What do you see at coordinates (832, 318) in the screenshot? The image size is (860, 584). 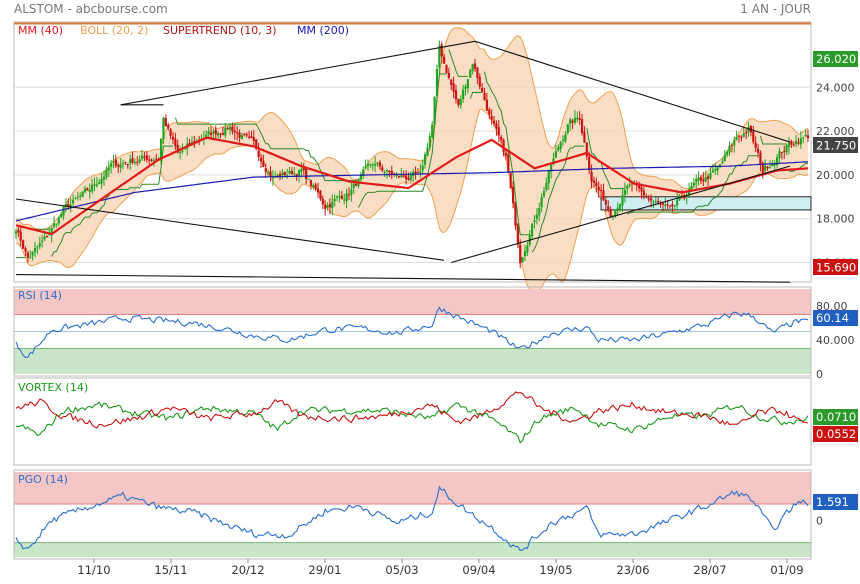 I see `rsi-value-label: 60.14` at bounding box center [832, 318].